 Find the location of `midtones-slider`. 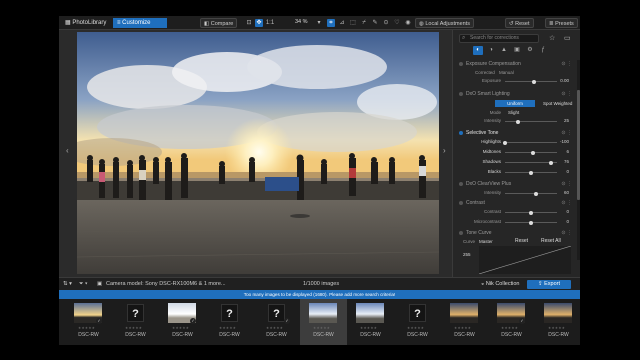

midtones-slider is located at coordinates (531, 152).